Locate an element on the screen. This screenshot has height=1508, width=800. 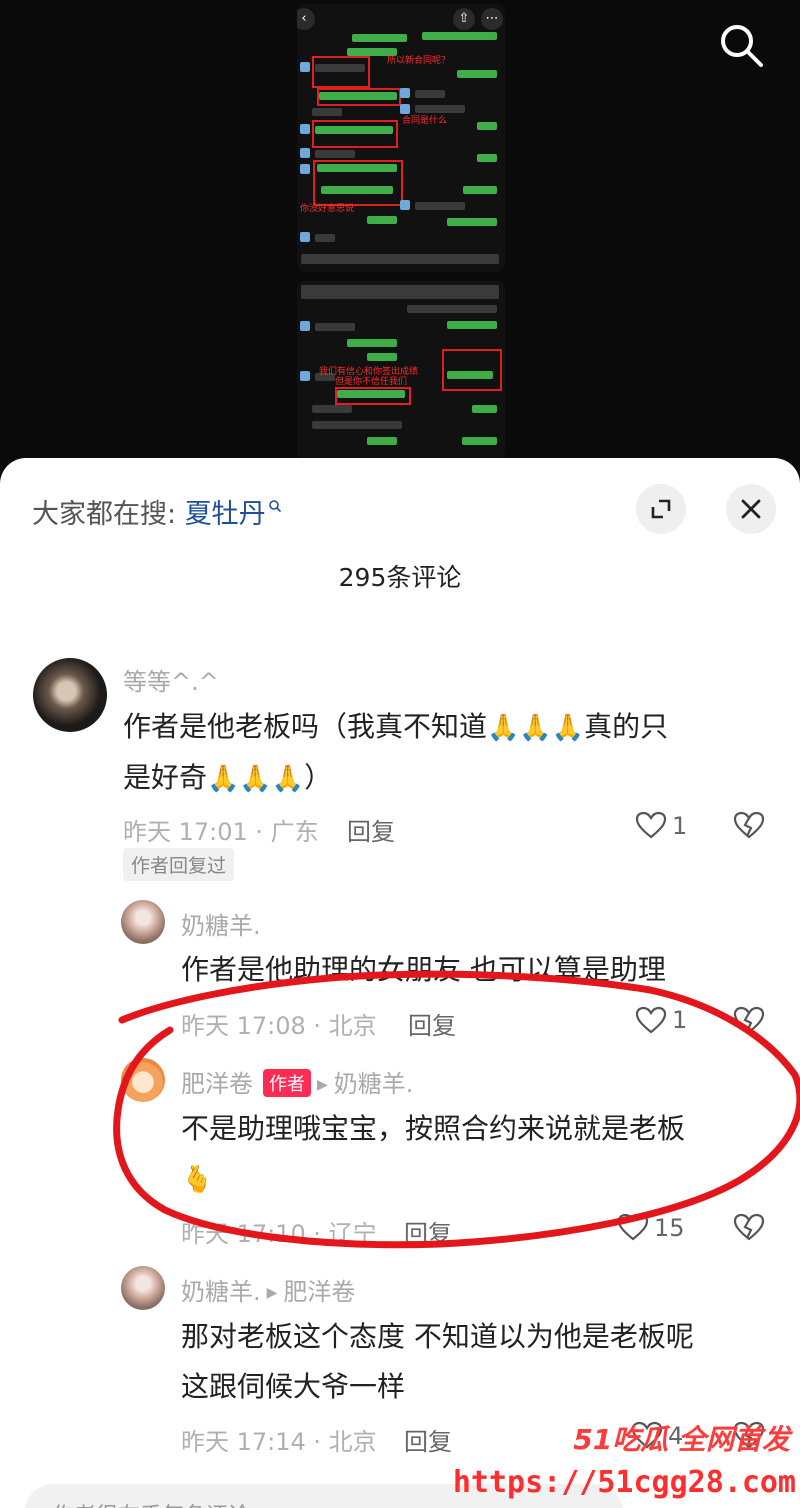
chat-screenshot-top: ‹ ⇧ ⋯ 所以新合同呢？ 合同是什么 你没好意思说 is located at coordinates (401, 138).